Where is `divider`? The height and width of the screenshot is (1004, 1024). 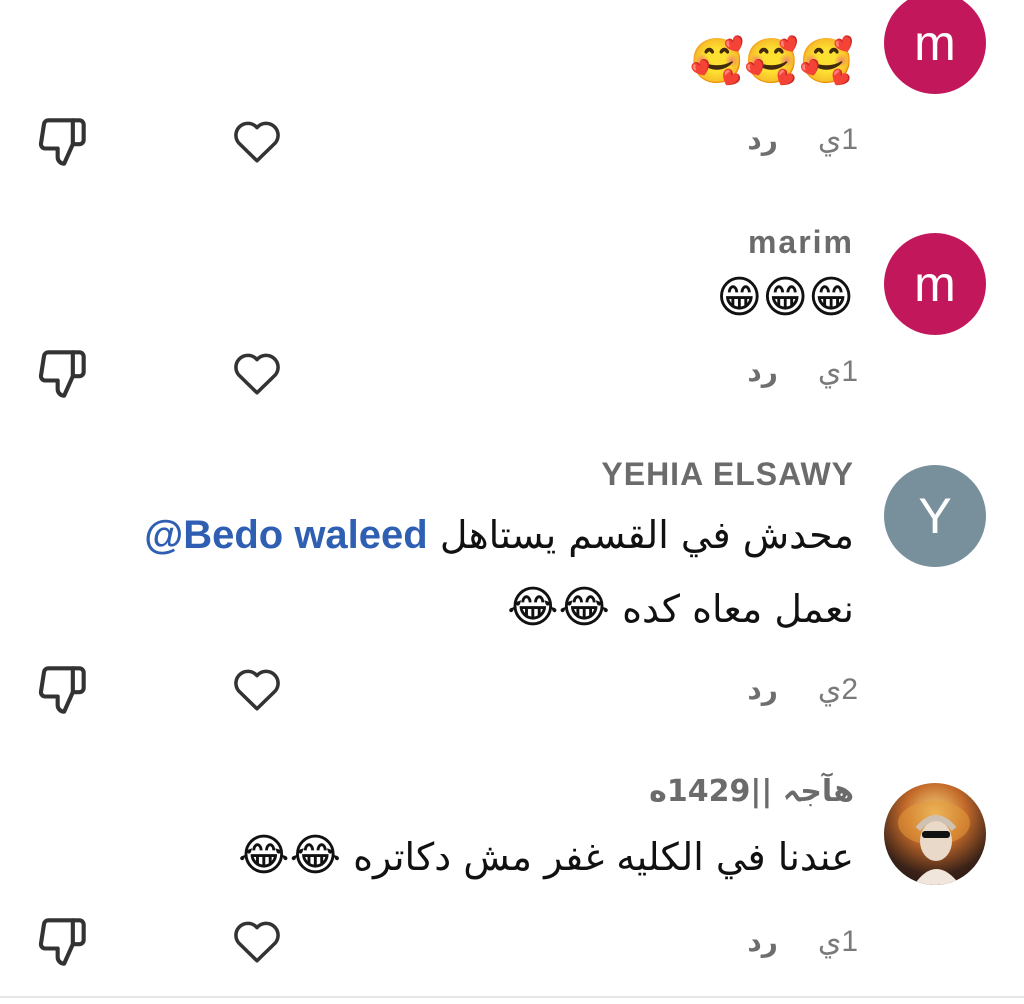 divider is located at coordinates (512, 997).